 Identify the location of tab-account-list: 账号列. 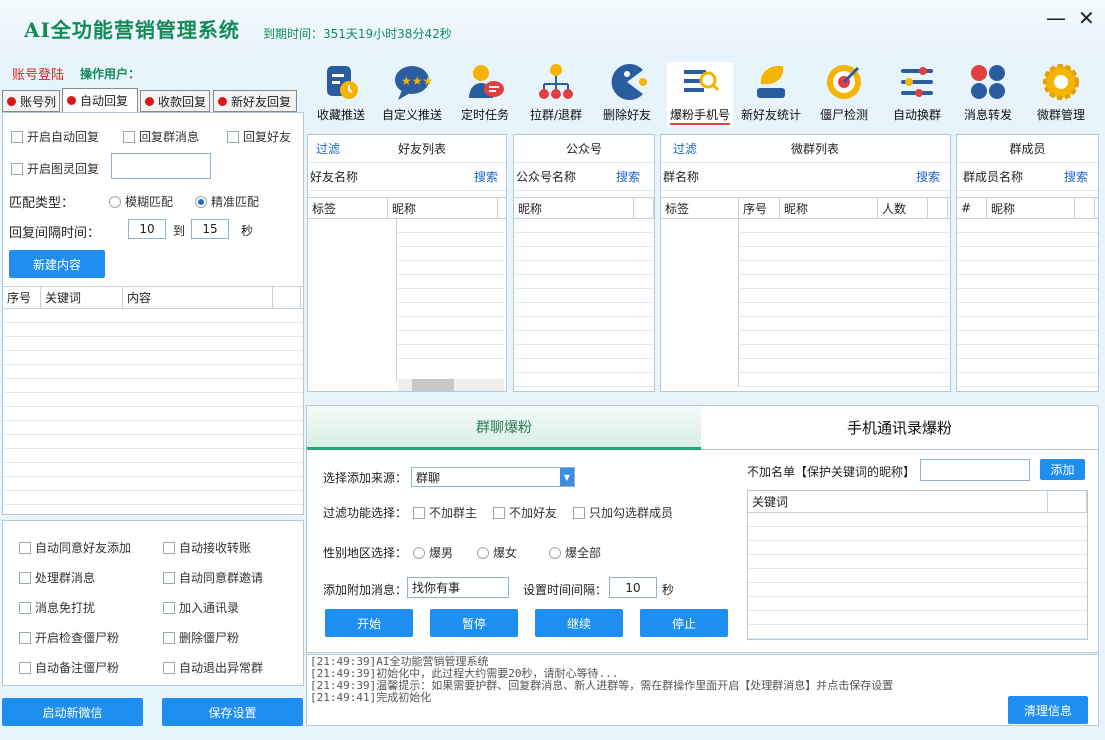
(31, 101).